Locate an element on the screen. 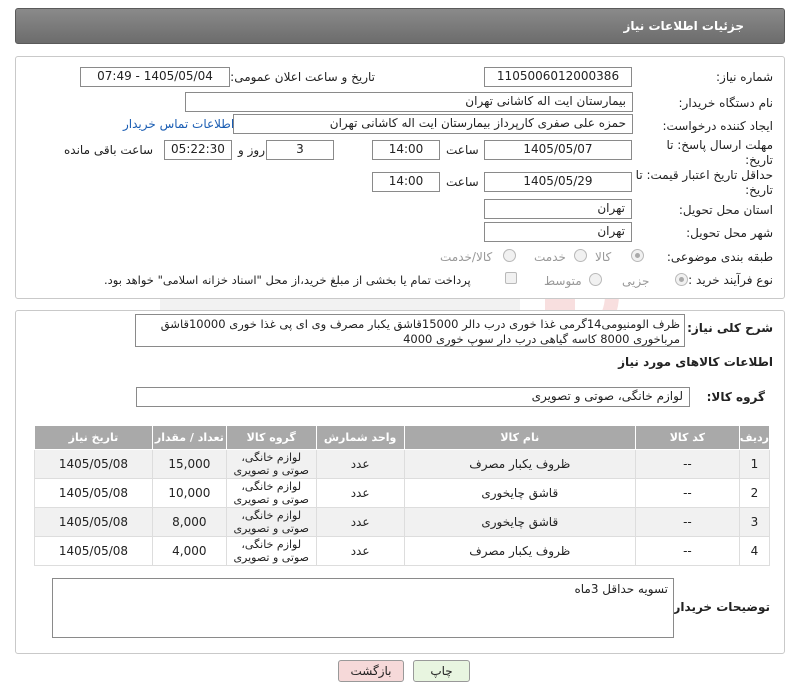  process-radio-medium is located at coordinates (595, 279).